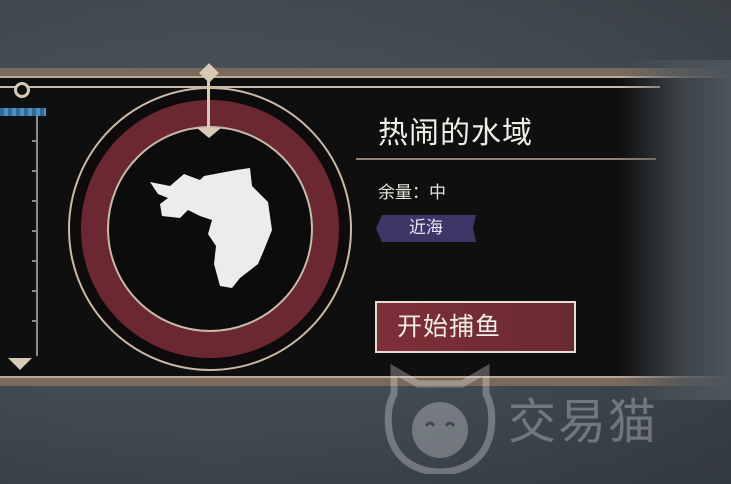 The image size is (731, 484). What do you see at coordinates (20, 364) in the screenshot?
I see `depth-marker-icon` at bounding box center [20, 364].